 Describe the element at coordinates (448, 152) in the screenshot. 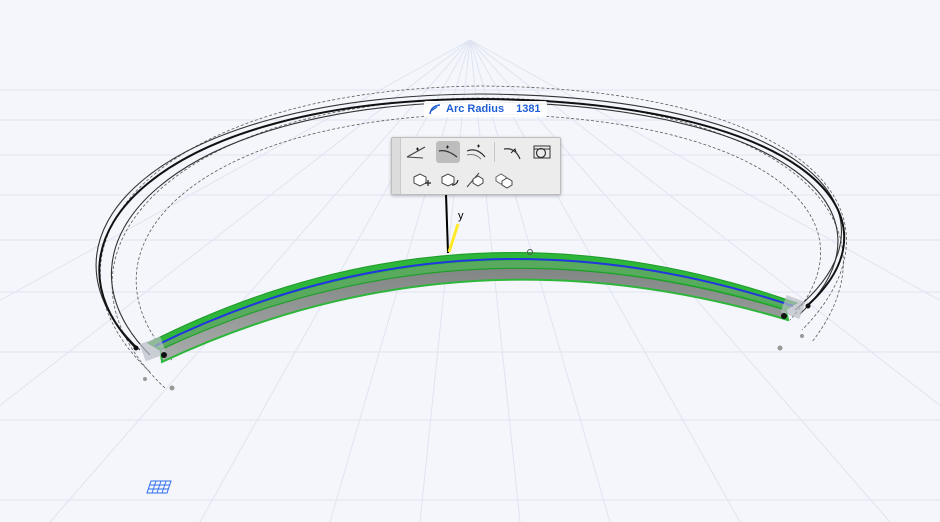

I see `tangent-arc-icon` at that location.